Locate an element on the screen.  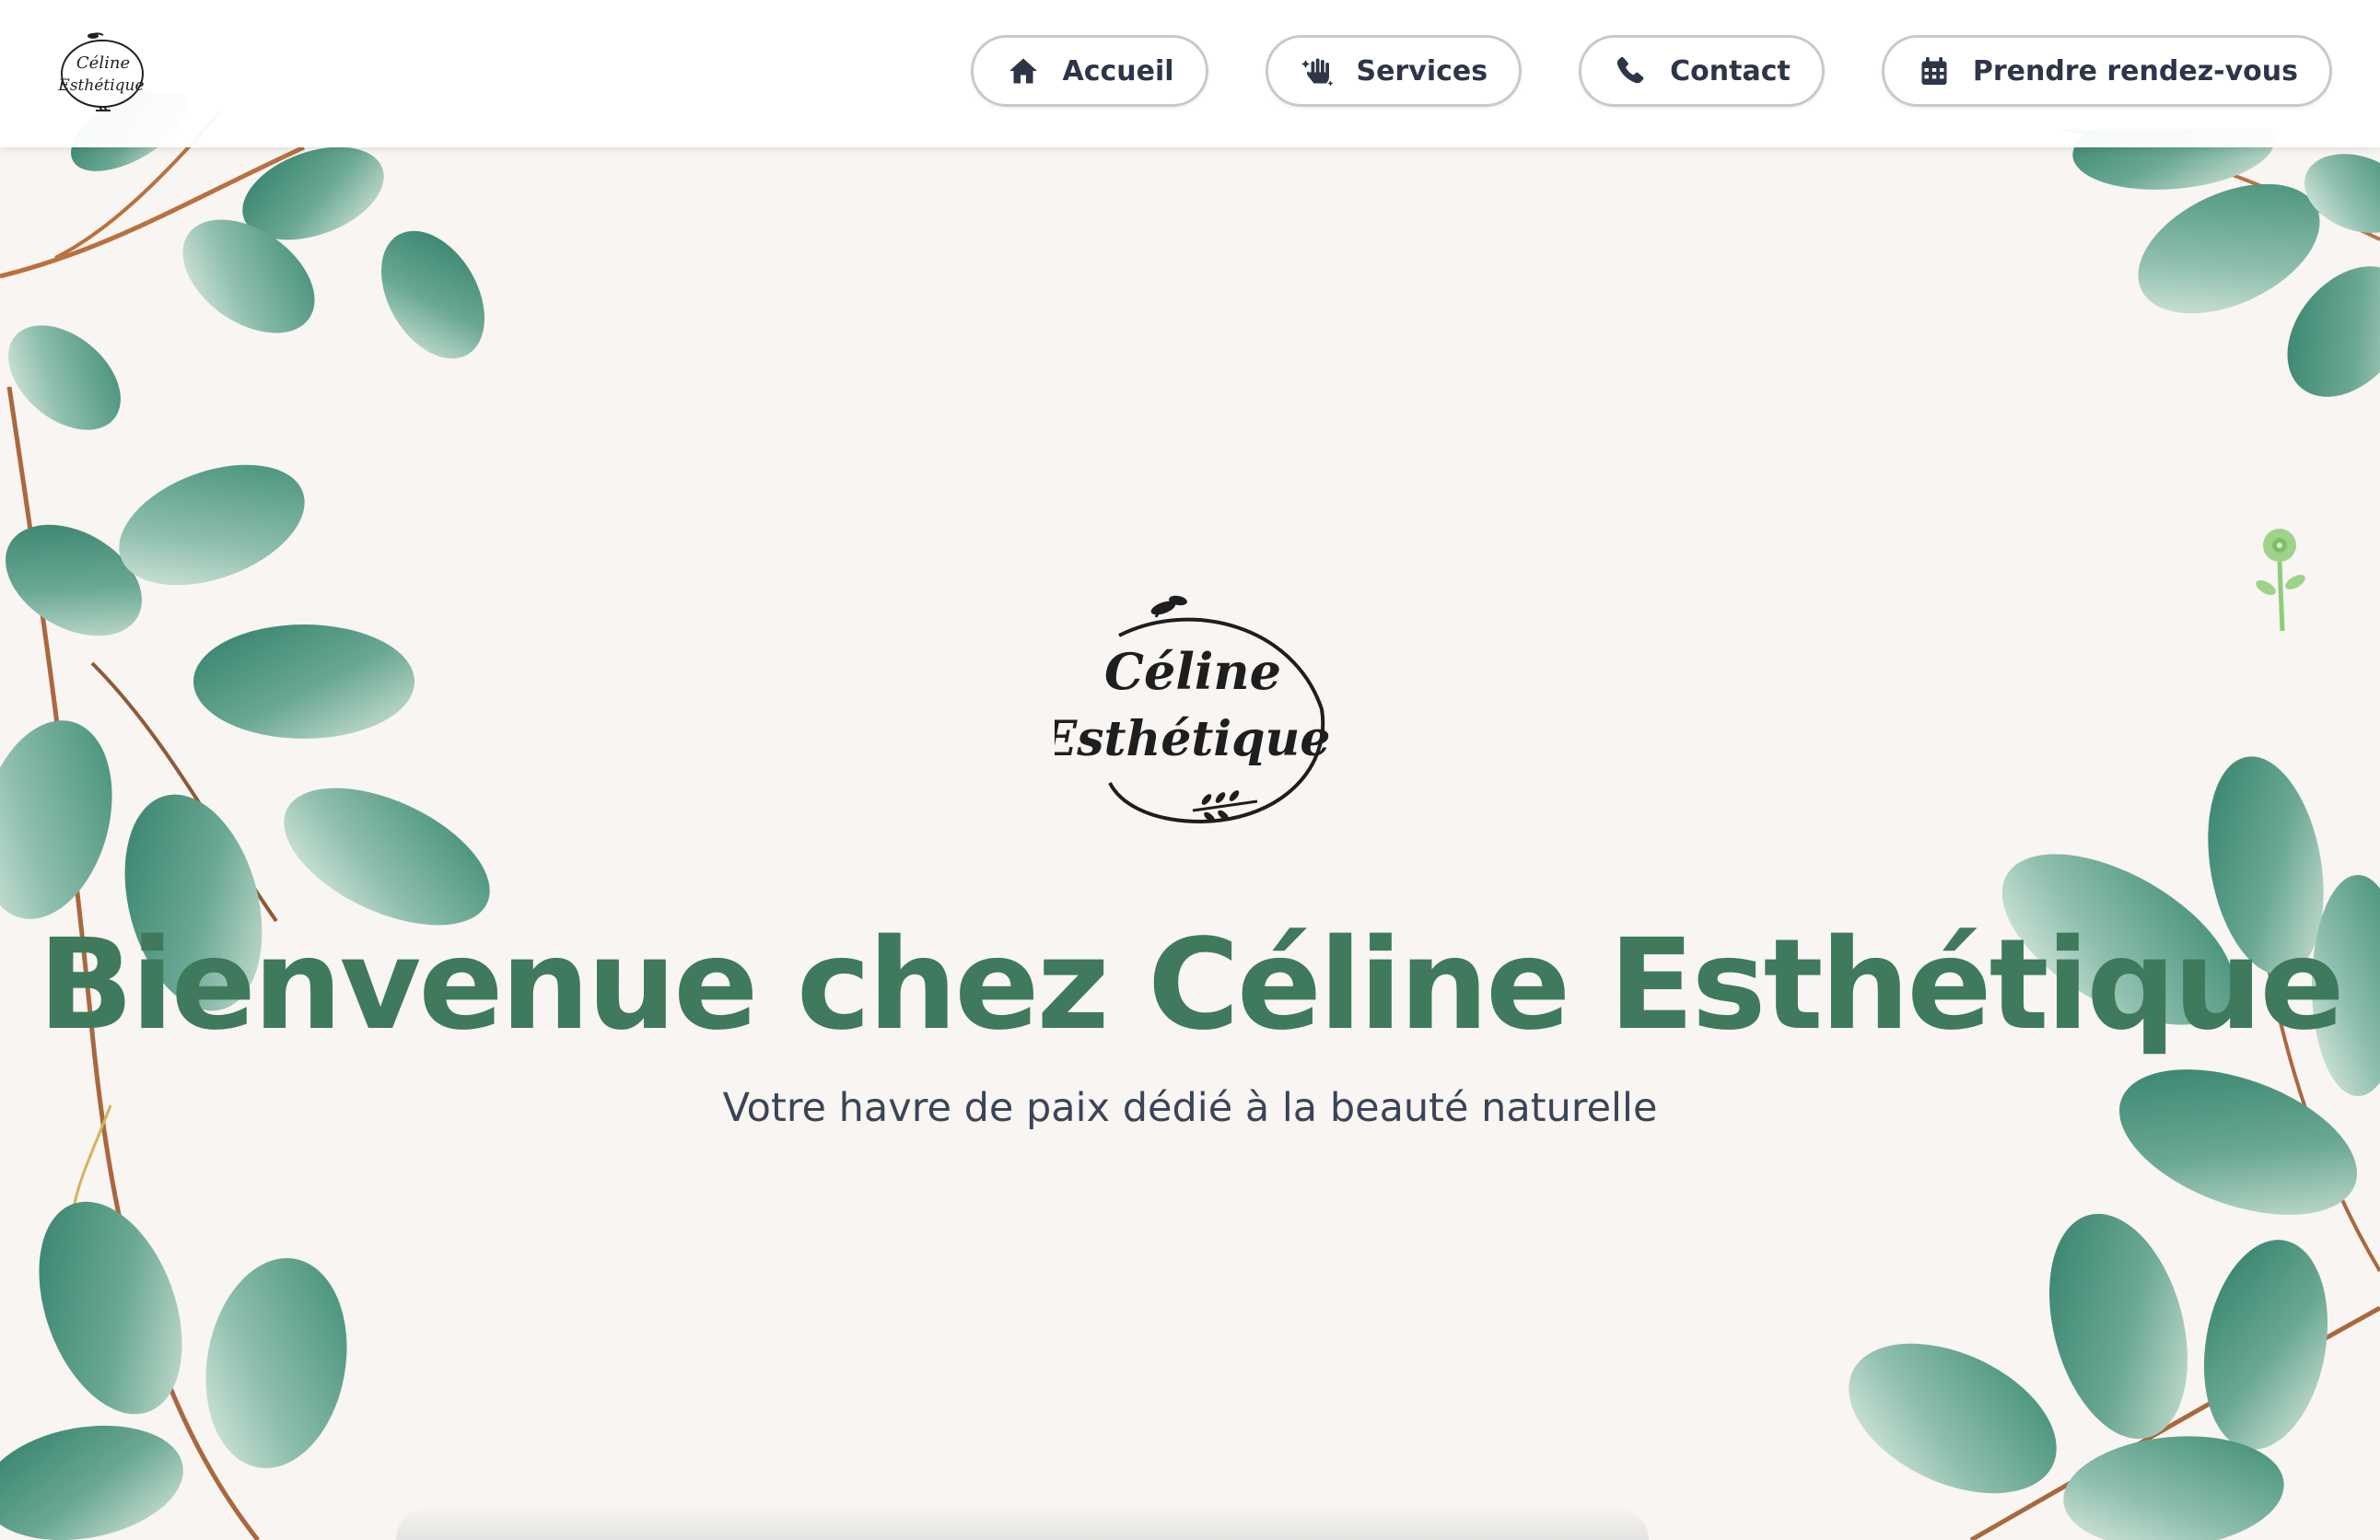
nav-accueil-button: Accueil is located at coordinates (1089, 71).